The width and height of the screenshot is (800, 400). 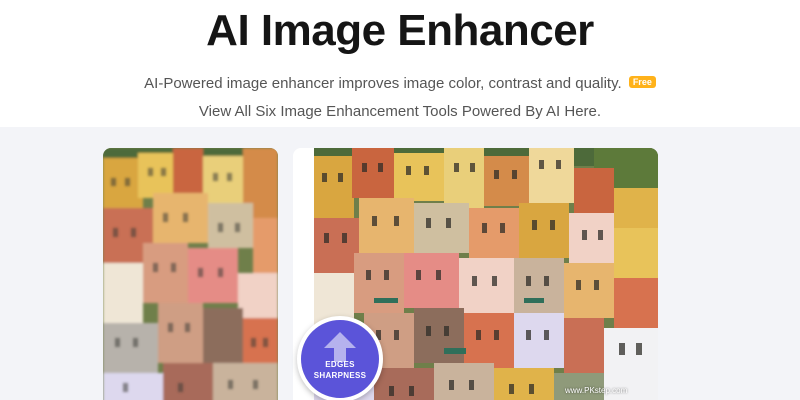 I want to click on free-badge: Free, so click(x=642, y=82).